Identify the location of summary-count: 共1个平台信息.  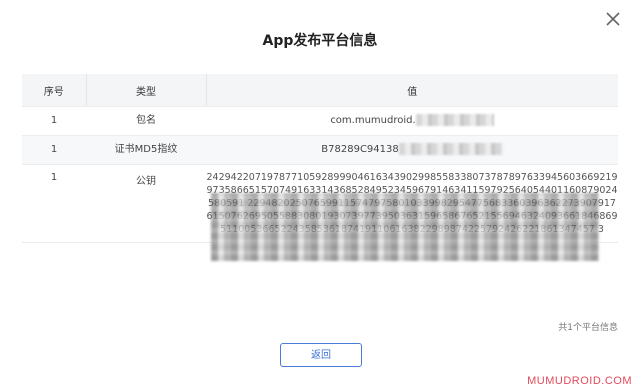
(588, 328).